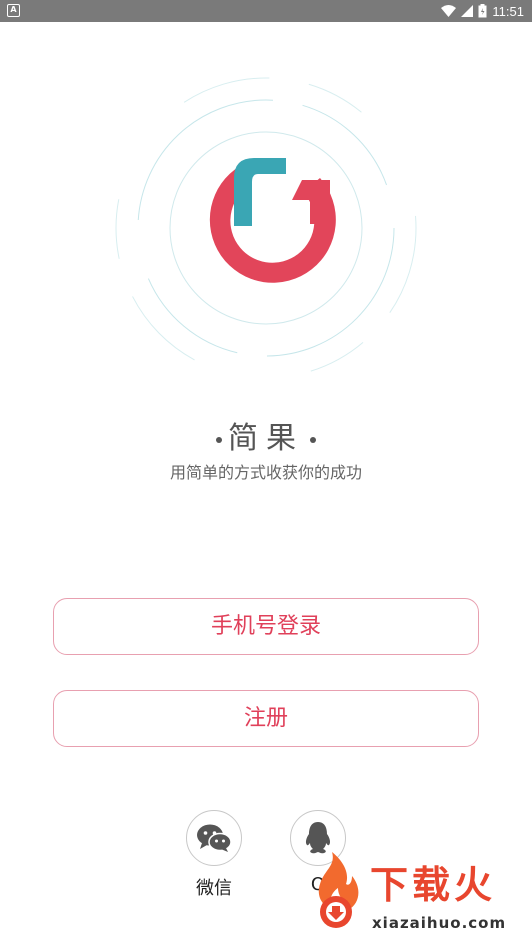 This screenshot has width=532, height=946. I want to click on site-watermark: 下载火 xiazaihuo.com, so click(414, 895).